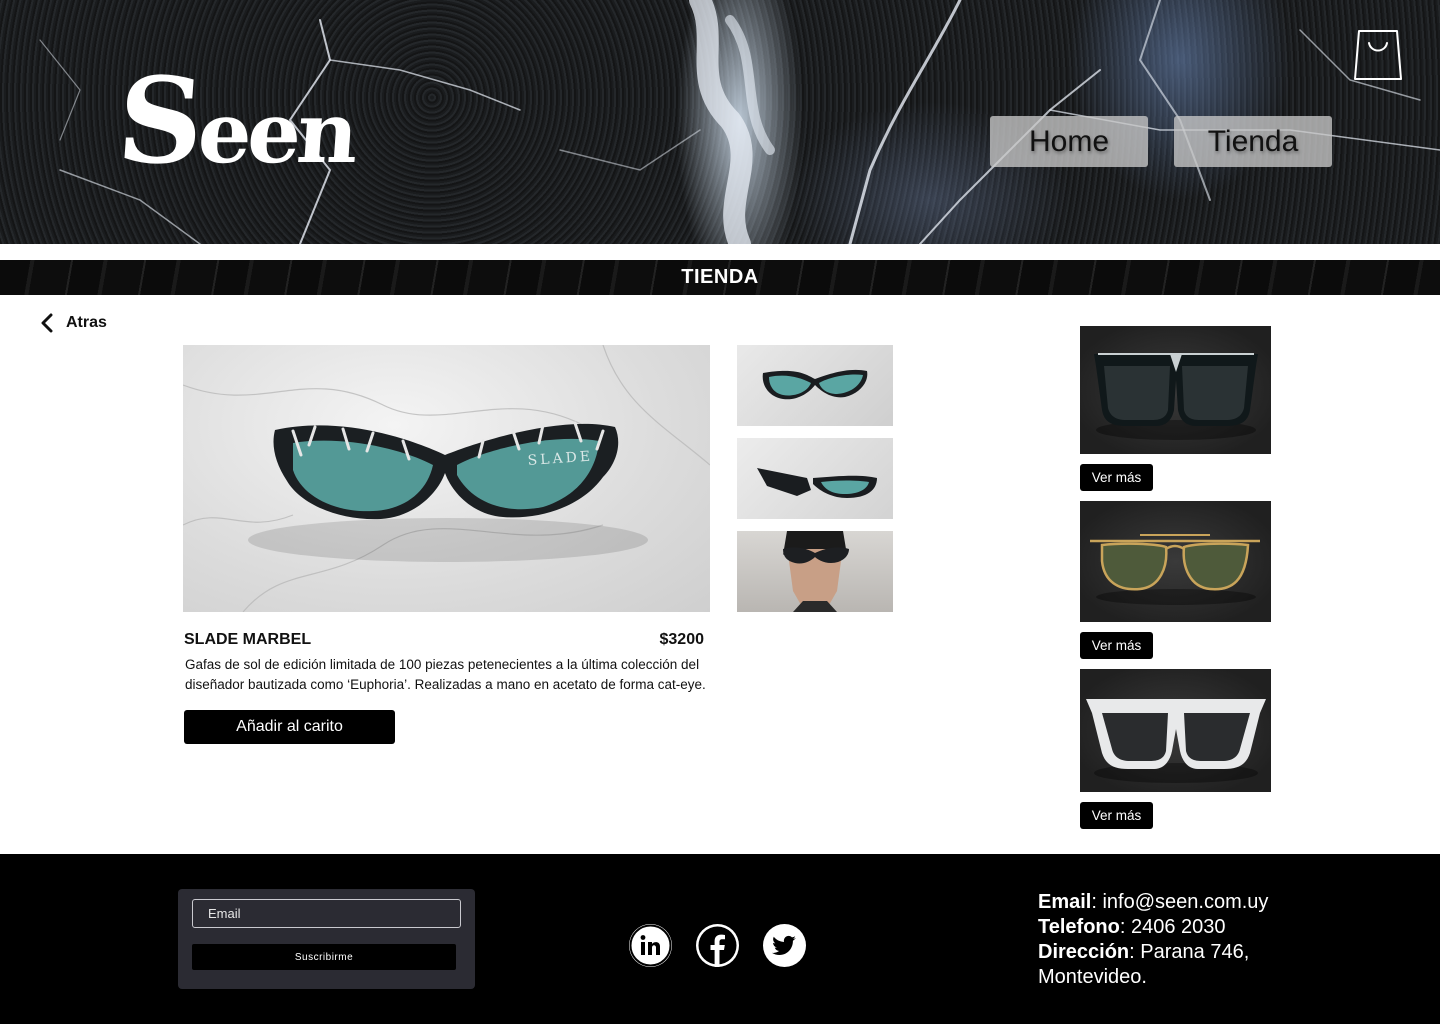  Describe the element at coordinates (1179, 902) in the screenshot. I see `contact-email-value: : info@seen.com.uy` at that location.